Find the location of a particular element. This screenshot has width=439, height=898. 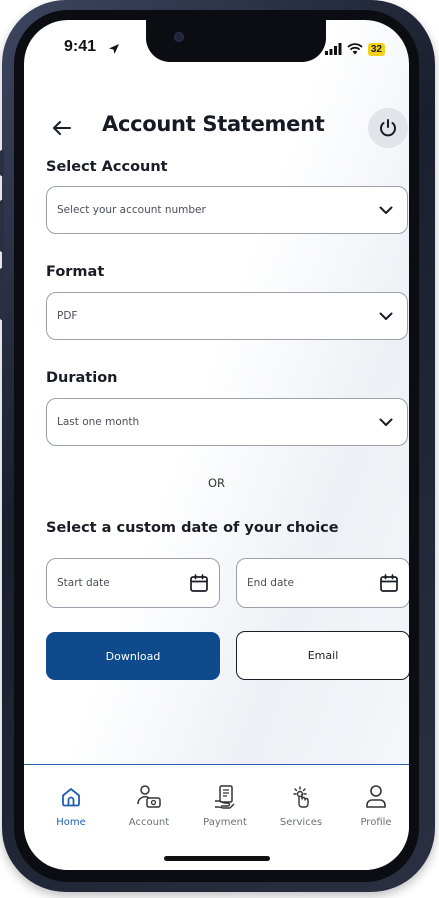

start-date-field: Start date is located at coordinates (133, 583).